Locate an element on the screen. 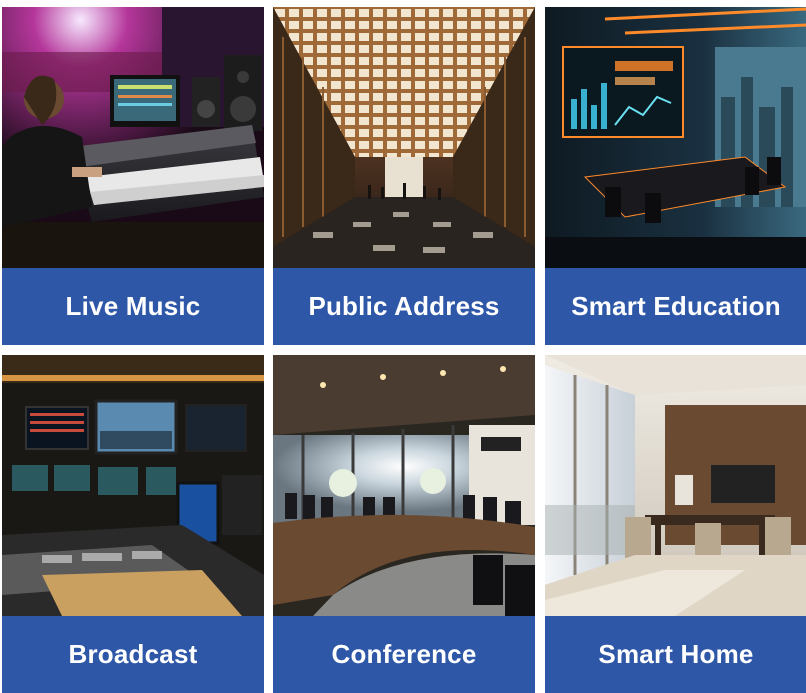 Image resolution: width=806 pixels, height=693 pixels. broadcast-photo is located at coordinates (133, 485).